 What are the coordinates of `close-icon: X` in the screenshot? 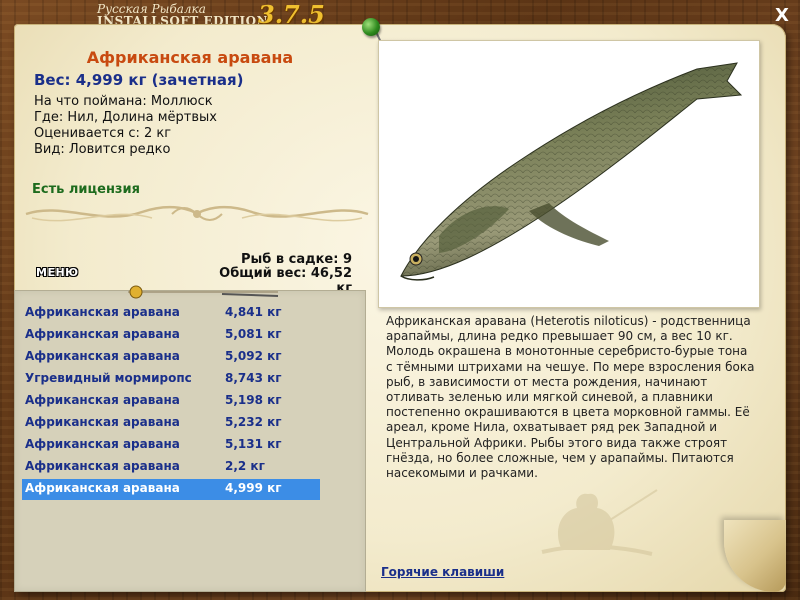 It's located at (782, 15).